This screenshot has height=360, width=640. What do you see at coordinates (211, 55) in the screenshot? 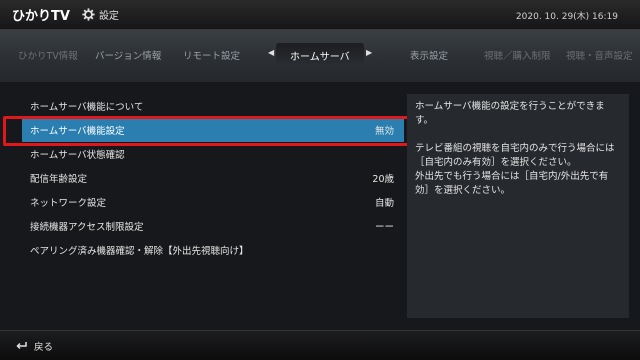
I see `tab-remote-settings: リモート設定` at bounding box center [211, 55].